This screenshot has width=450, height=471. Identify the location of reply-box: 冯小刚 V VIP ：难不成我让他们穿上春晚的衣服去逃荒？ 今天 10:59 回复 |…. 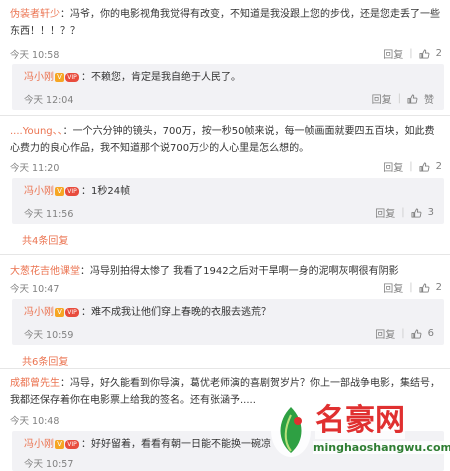
(228, 322).